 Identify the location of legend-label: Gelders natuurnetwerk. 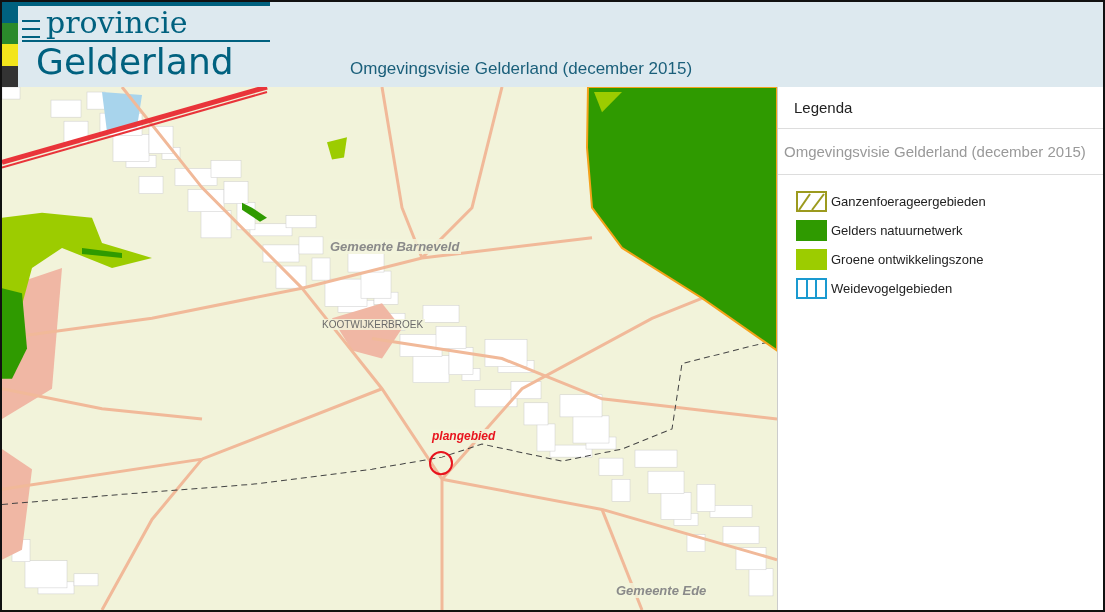
(897, 230).